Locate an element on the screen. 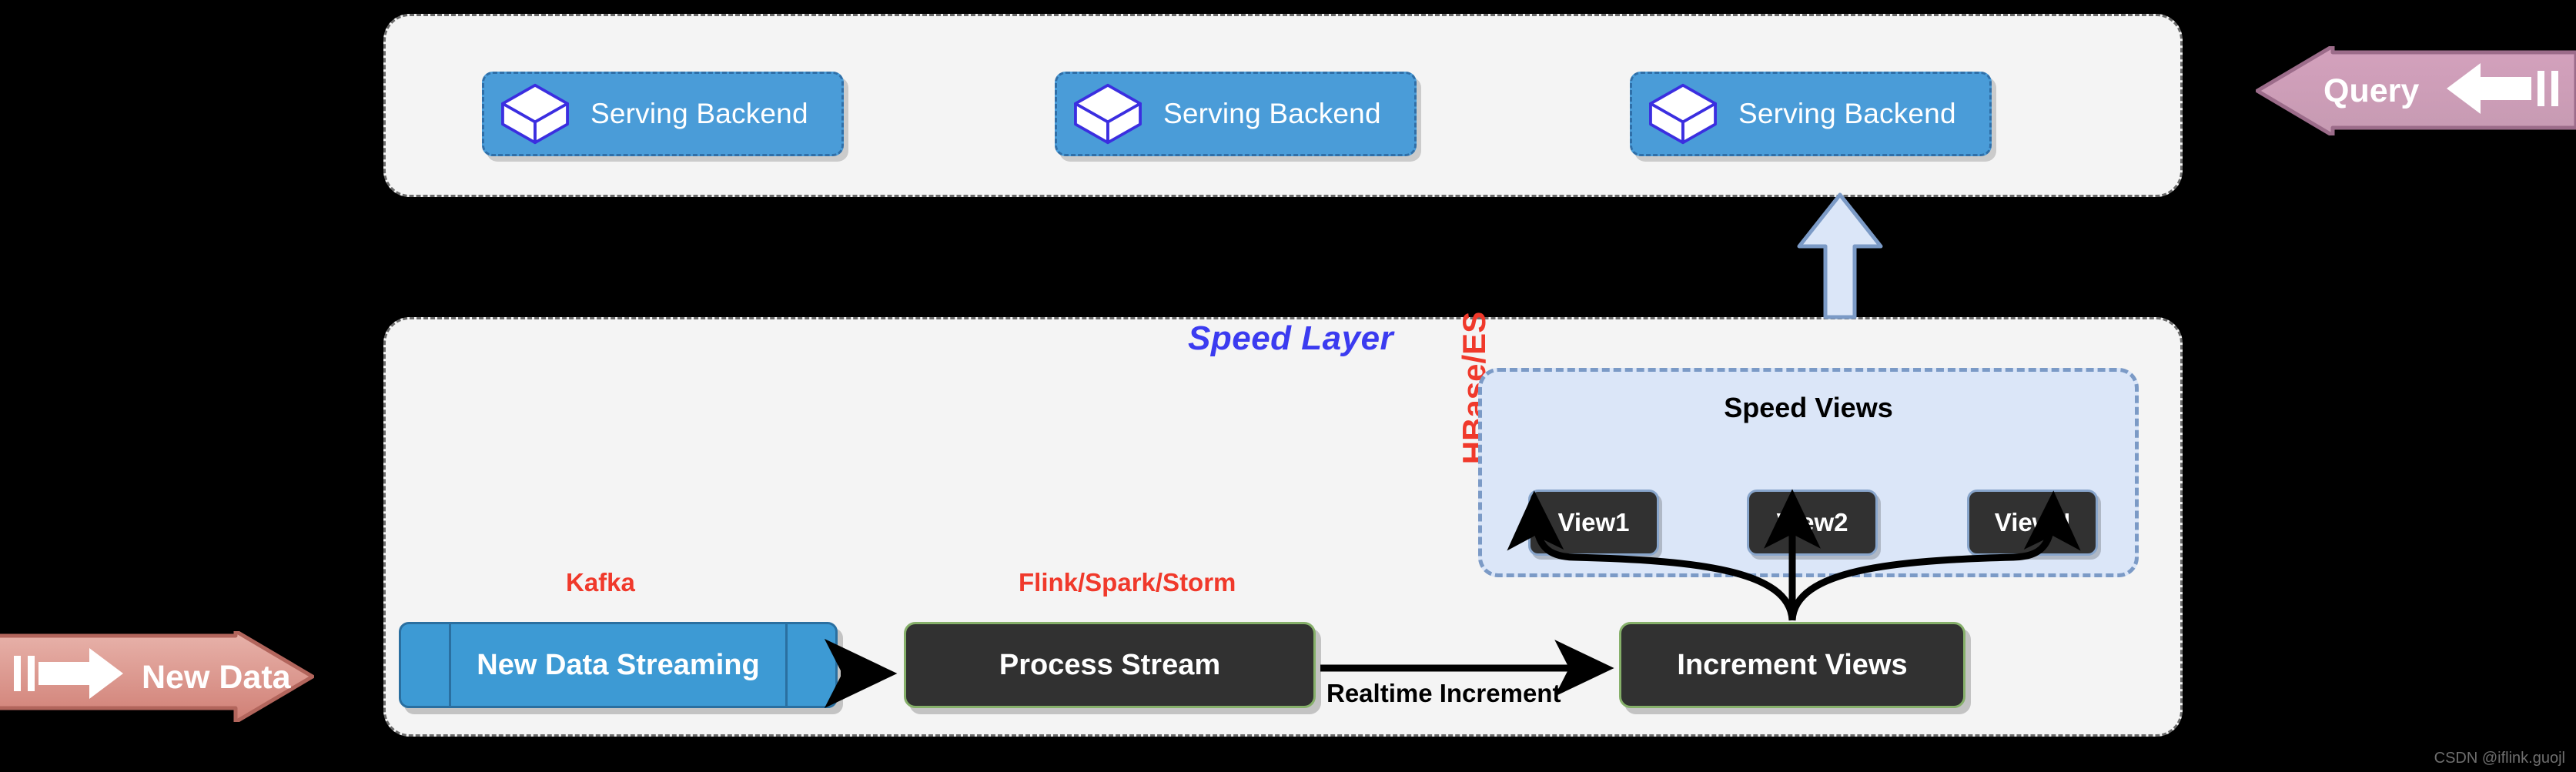  watermark: CSDN @iflink.guojl is located at coordinates (2500, 758).